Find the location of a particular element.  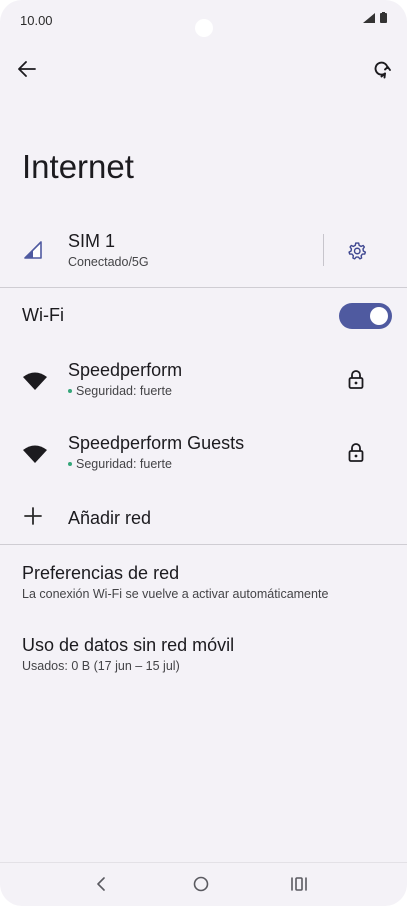

sync-button is located at coordinates (382, 69).